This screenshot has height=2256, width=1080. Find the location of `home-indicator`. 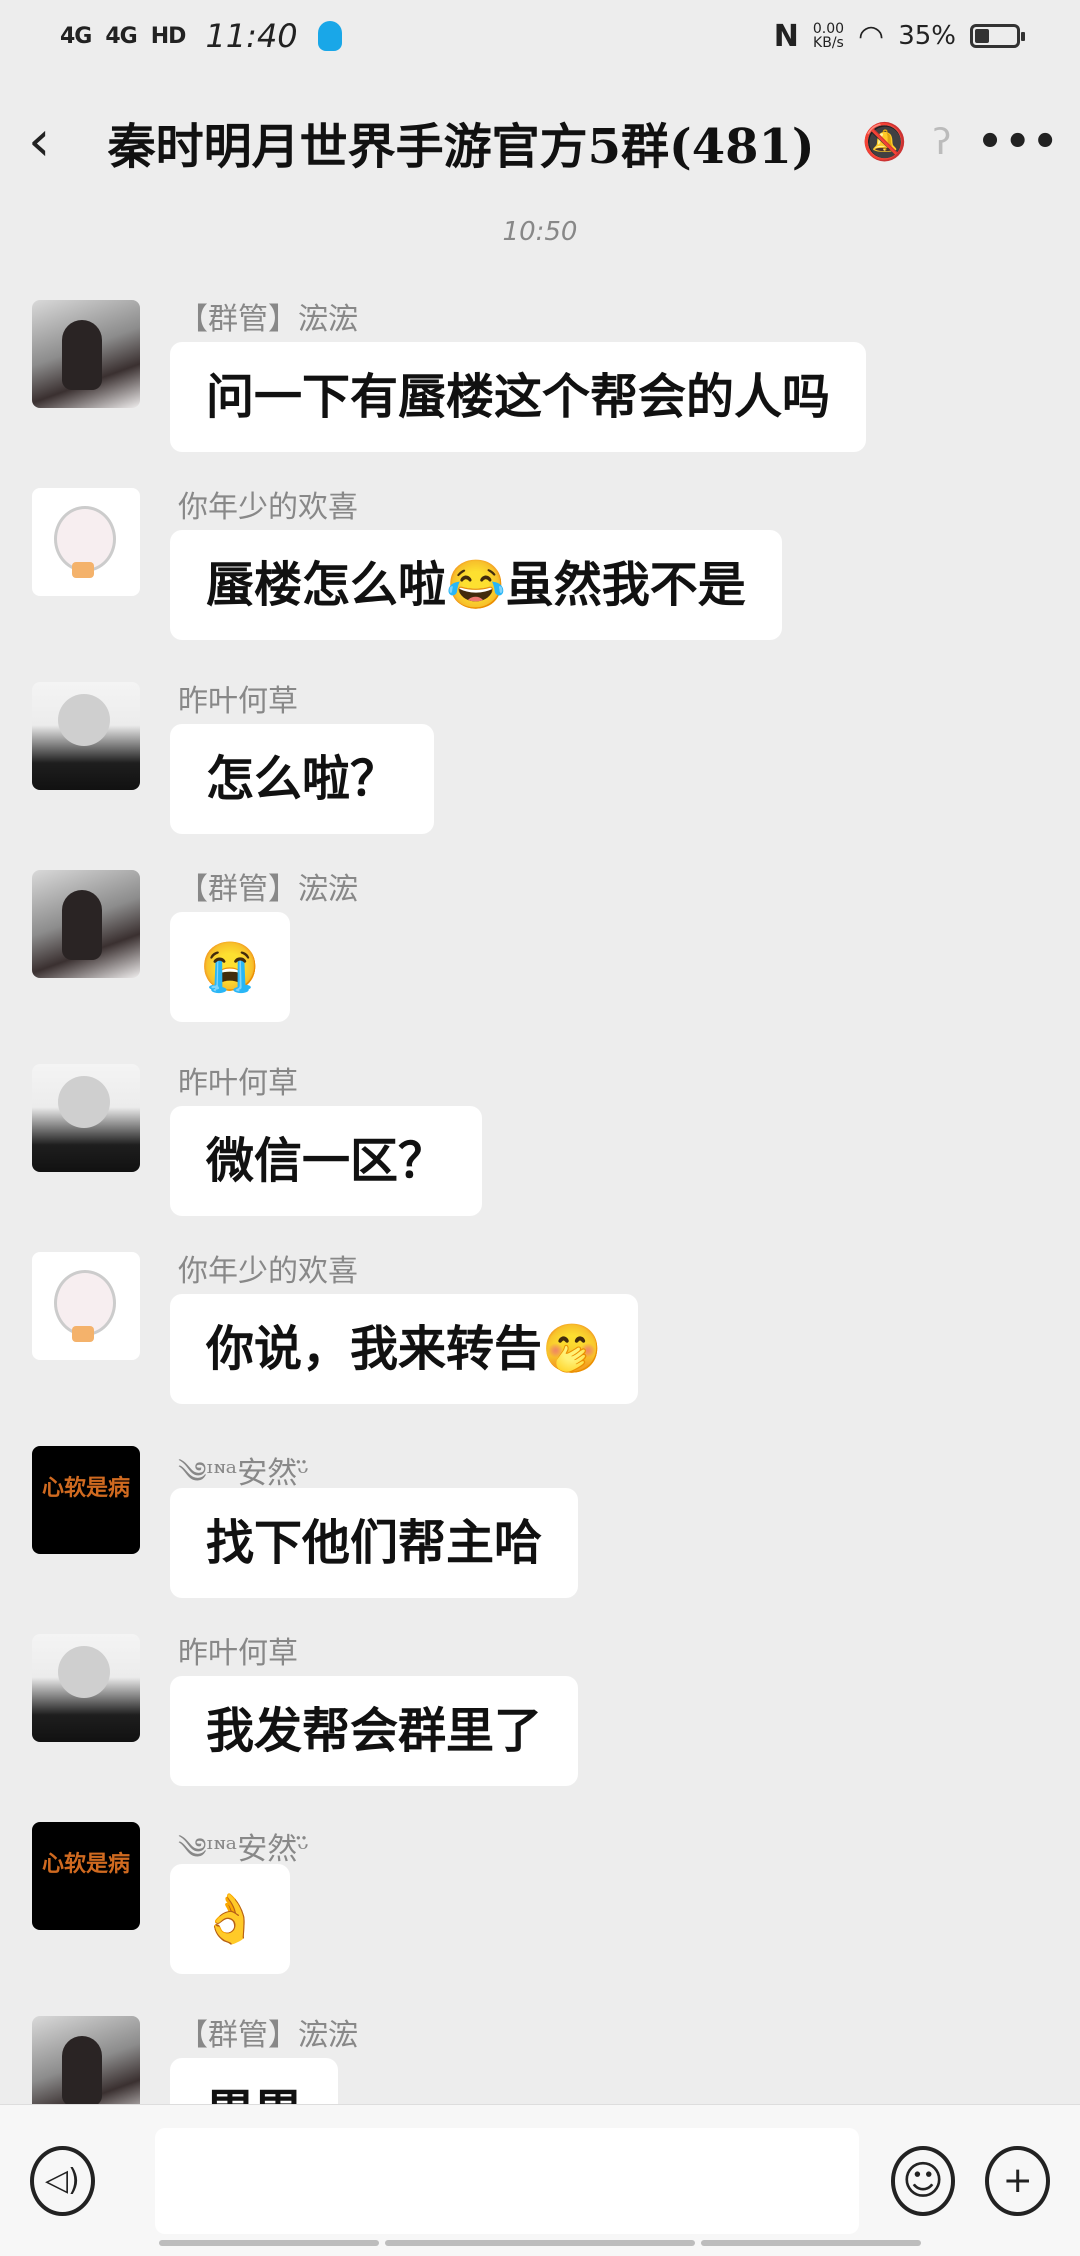

home-indicator is located at coordinates (540, 2245).